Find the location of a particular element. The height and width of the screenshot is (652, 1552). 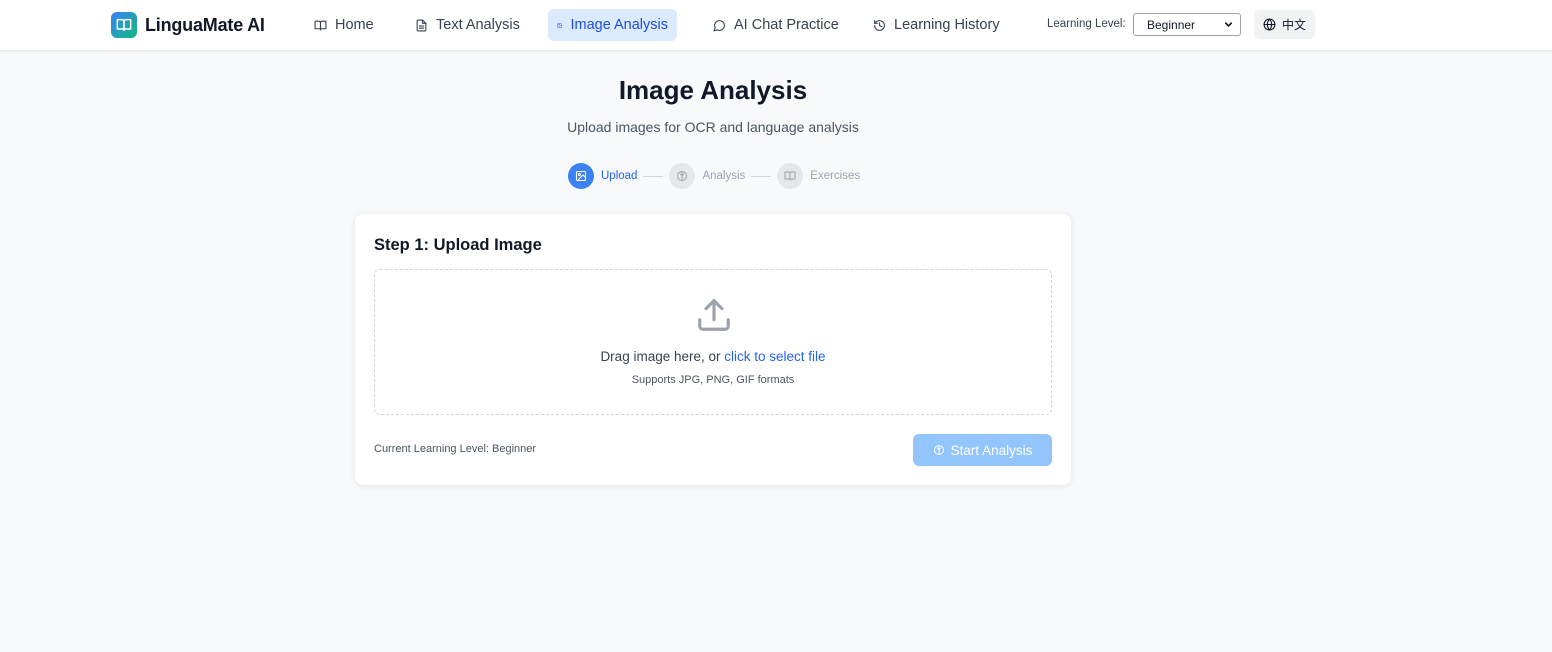

nav-learning-history: Learning History is located at coordinates (936, 25).